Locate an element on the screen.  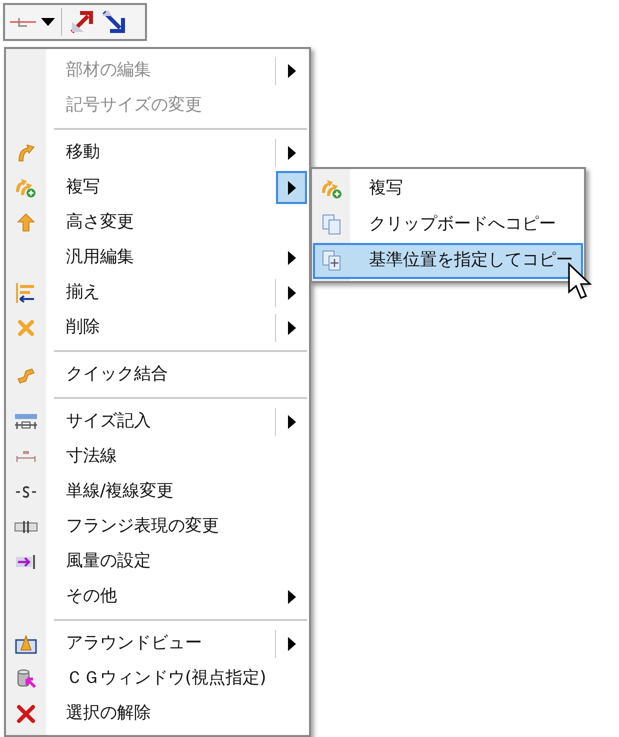
x-icon is located at coordinates (26, 327).